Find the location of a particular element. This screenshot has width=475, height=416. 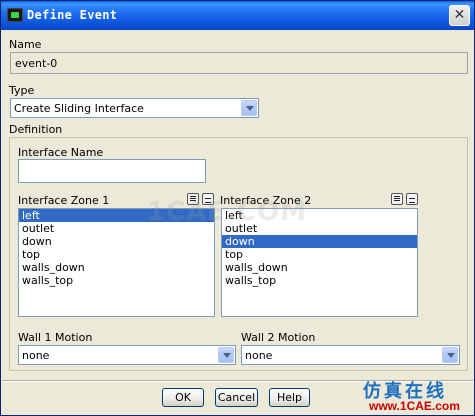

name-value: event-0 is located at coordinates (36, 63).